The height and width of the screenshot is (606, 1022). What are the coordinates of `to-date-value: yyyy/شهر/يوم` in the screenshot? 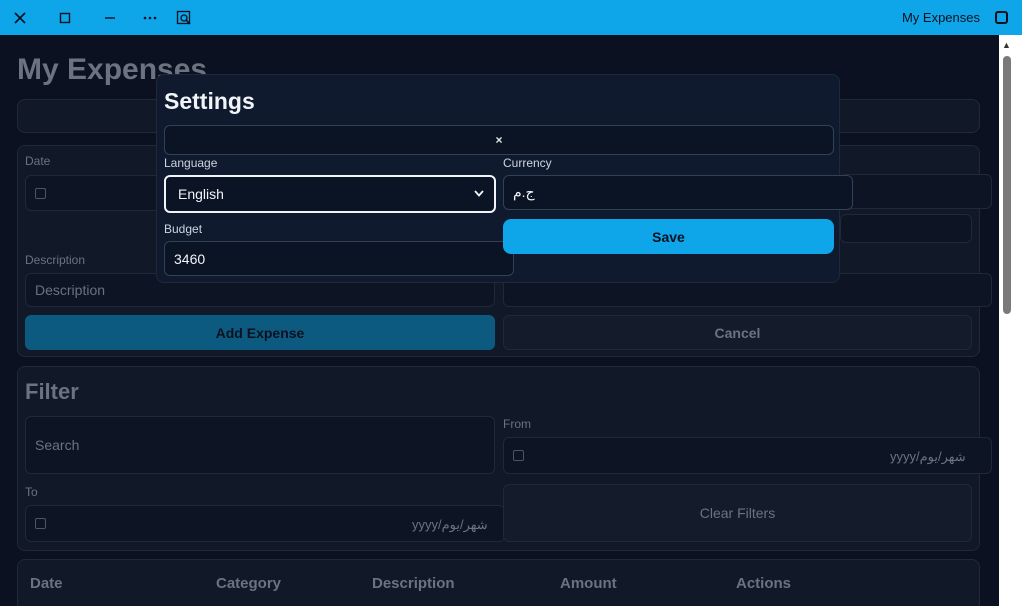 It's located at (450, 524).